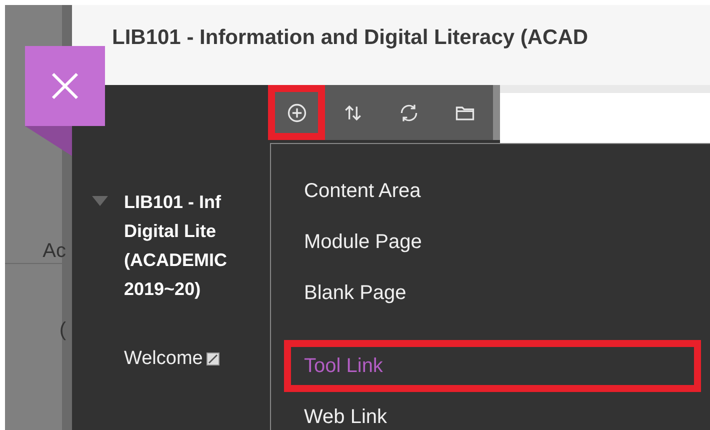 The height and width of the screenshot is (430, 710). Describe the element at coordinates (63, 330) in the screenshot. I see `side-label: (` at that location.